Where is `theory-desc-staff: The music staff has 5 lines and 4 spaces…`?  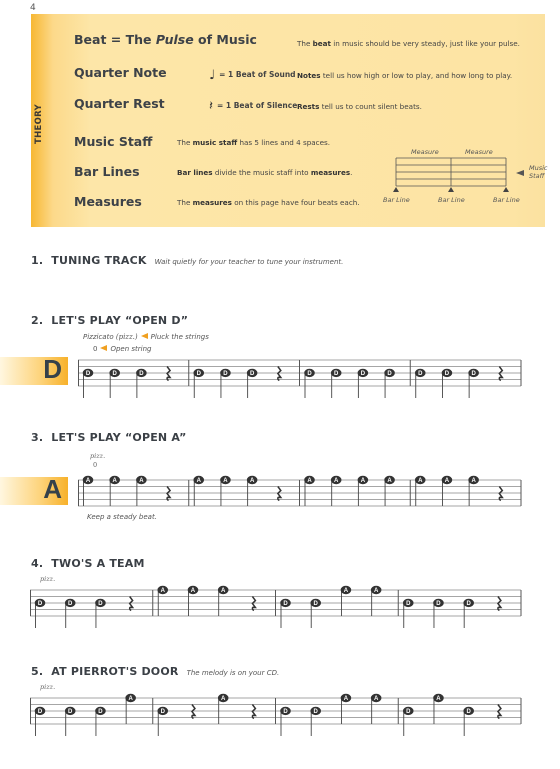 theory-desc-staff: The music staff has 5 lines and 4 spaces… is located at coordinates (254, 142).